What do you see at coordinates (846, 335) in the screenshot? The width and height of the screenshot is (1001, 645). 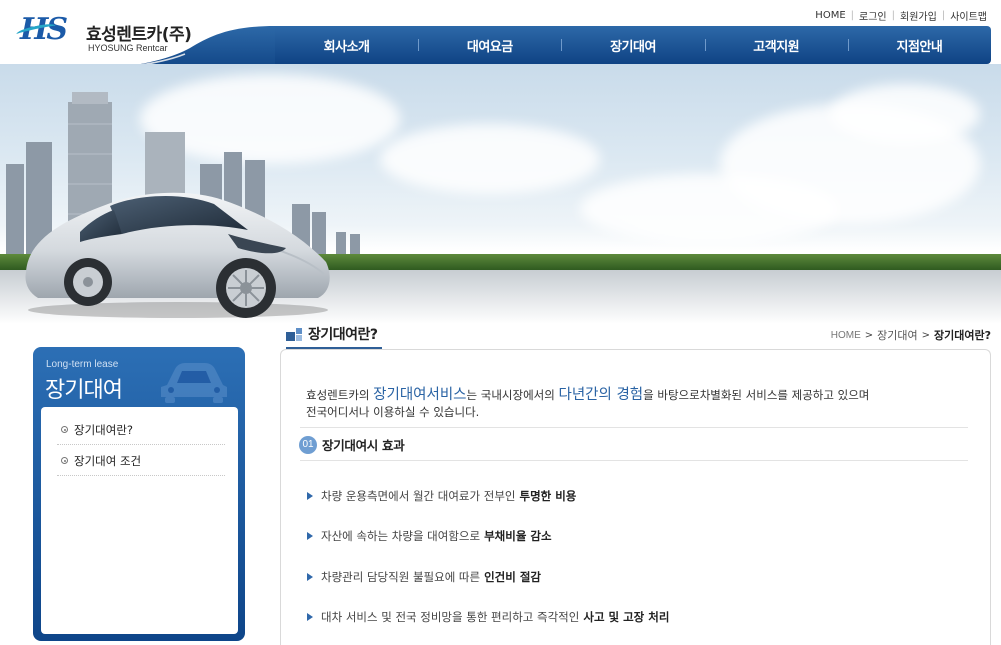 I see `breadcrumb-home: HOME` at bounding box center [846, 335].